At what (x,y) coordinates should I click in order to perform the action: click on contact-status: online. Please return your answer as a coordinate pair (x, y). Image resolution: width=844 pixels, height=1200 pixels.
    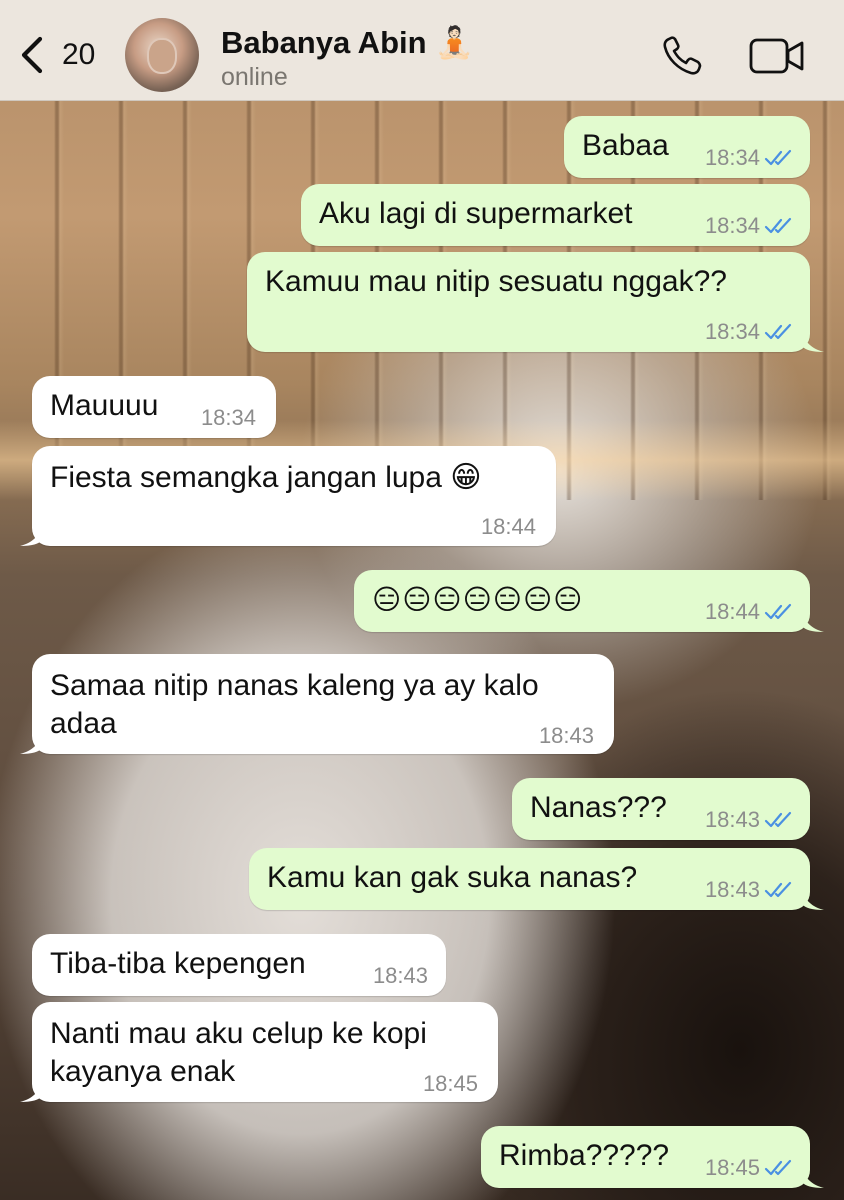
    Looking at the image, I should click on (254, 77).